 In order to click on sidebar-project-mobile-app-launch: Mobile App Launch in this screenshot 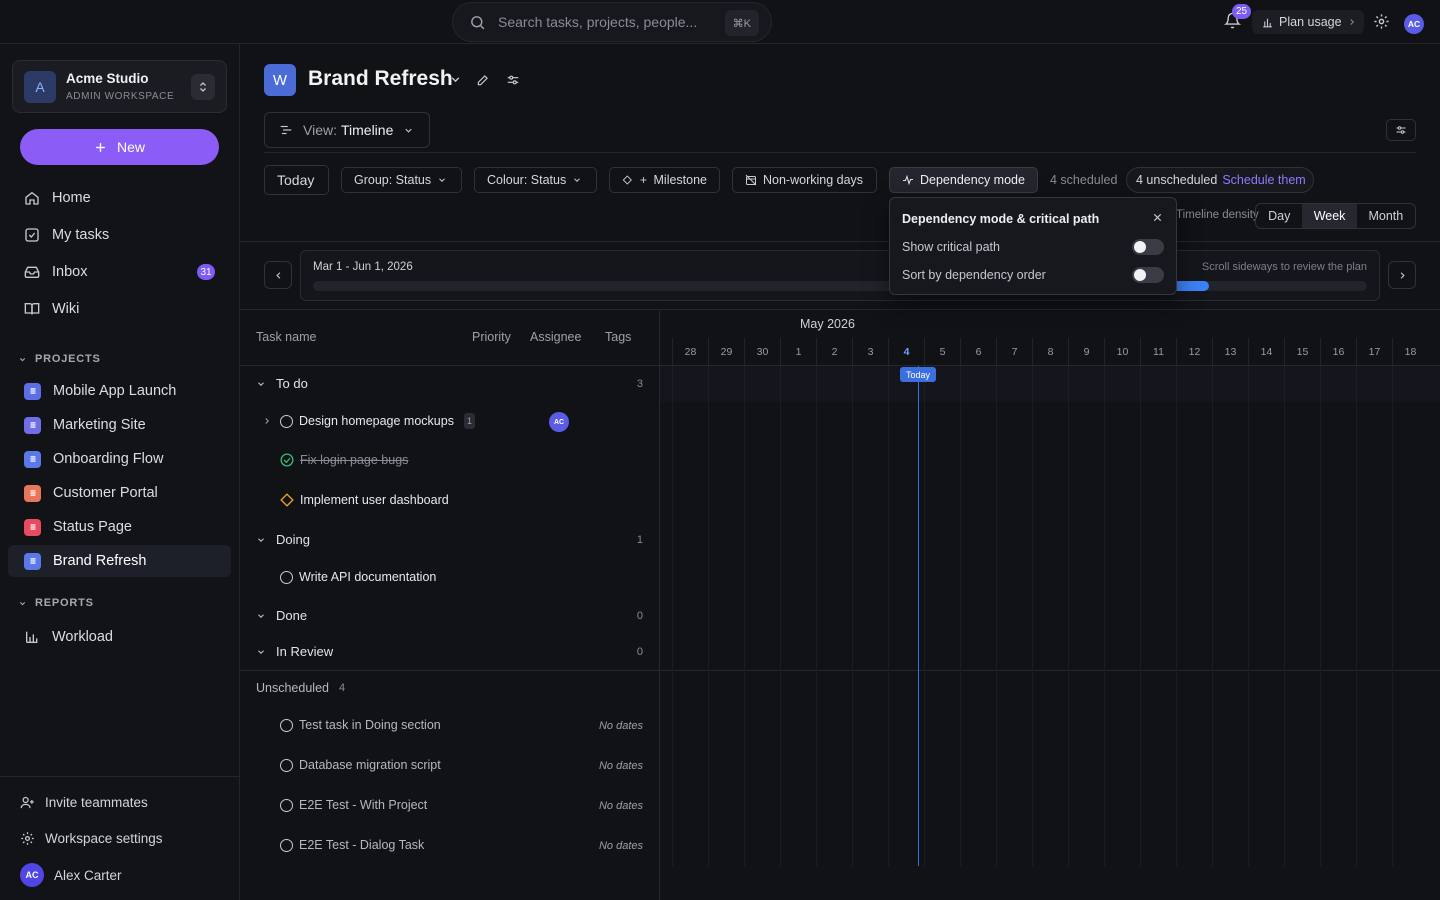, I will do `click(119, 391)`.